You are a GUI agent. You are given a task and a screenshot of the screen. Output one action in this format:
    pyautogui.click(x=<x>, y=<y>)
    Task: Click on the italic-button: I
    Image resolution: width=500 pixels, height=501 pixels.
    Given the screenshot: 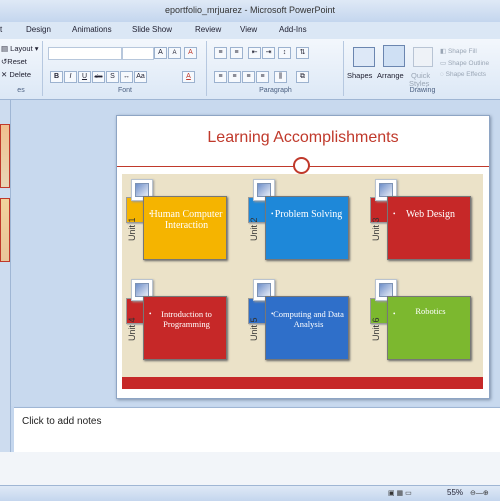 What is the action you would take?
    pyautogui.click(x=70, y=77)
    